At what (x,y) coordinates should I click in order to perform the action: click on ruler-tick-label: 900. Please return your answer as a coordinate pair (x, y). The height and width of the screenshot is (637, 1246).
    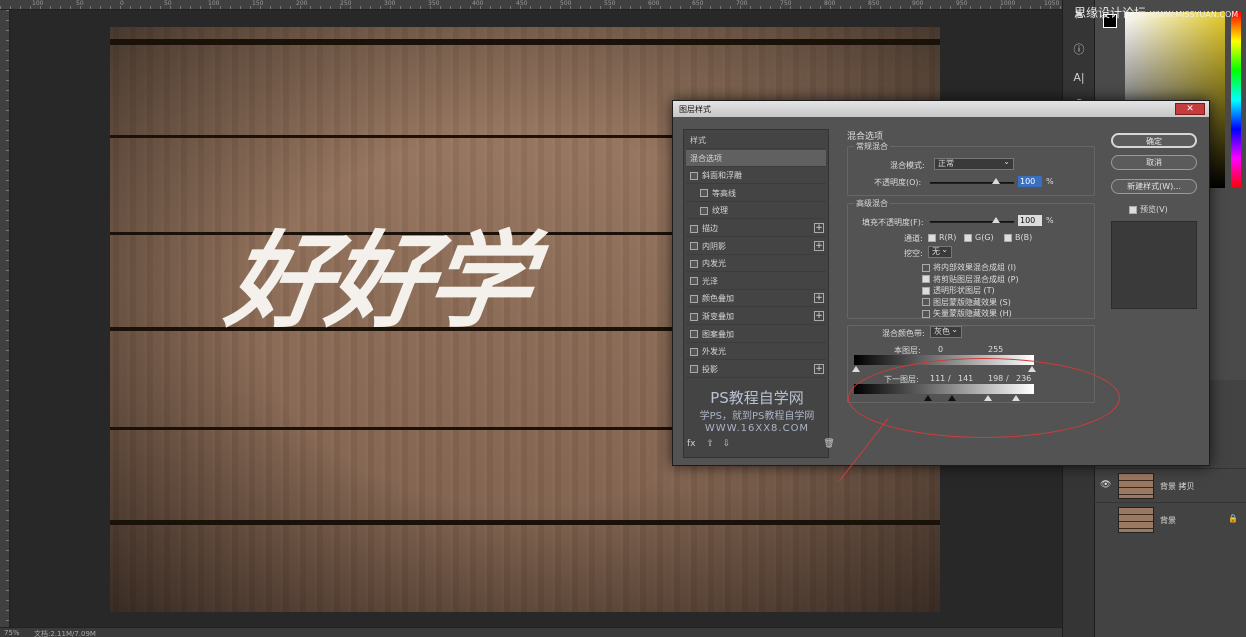
    Looking at the image, I should click on (918, 3).